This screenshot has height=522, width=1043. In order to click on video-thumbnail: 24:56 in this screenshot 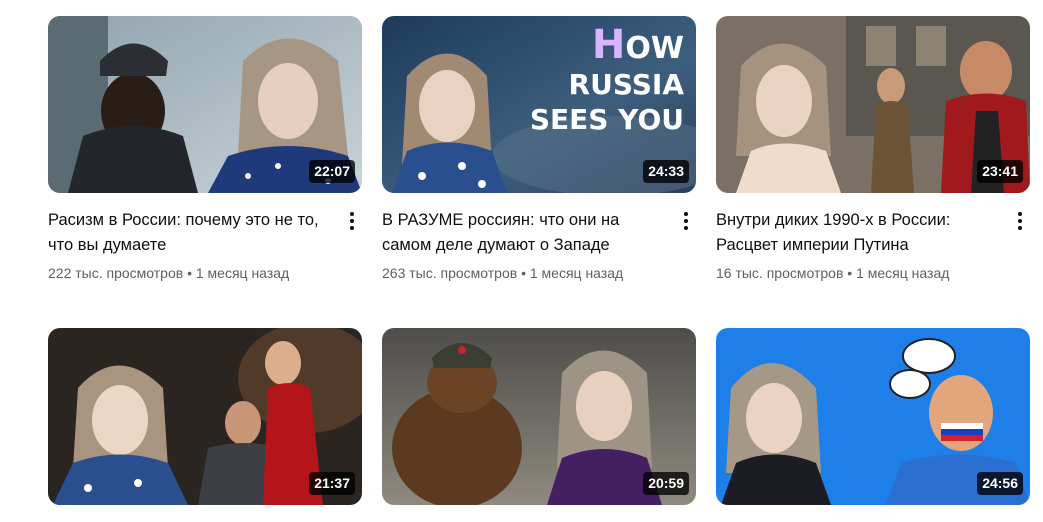, I will do `click(873, 416)`.